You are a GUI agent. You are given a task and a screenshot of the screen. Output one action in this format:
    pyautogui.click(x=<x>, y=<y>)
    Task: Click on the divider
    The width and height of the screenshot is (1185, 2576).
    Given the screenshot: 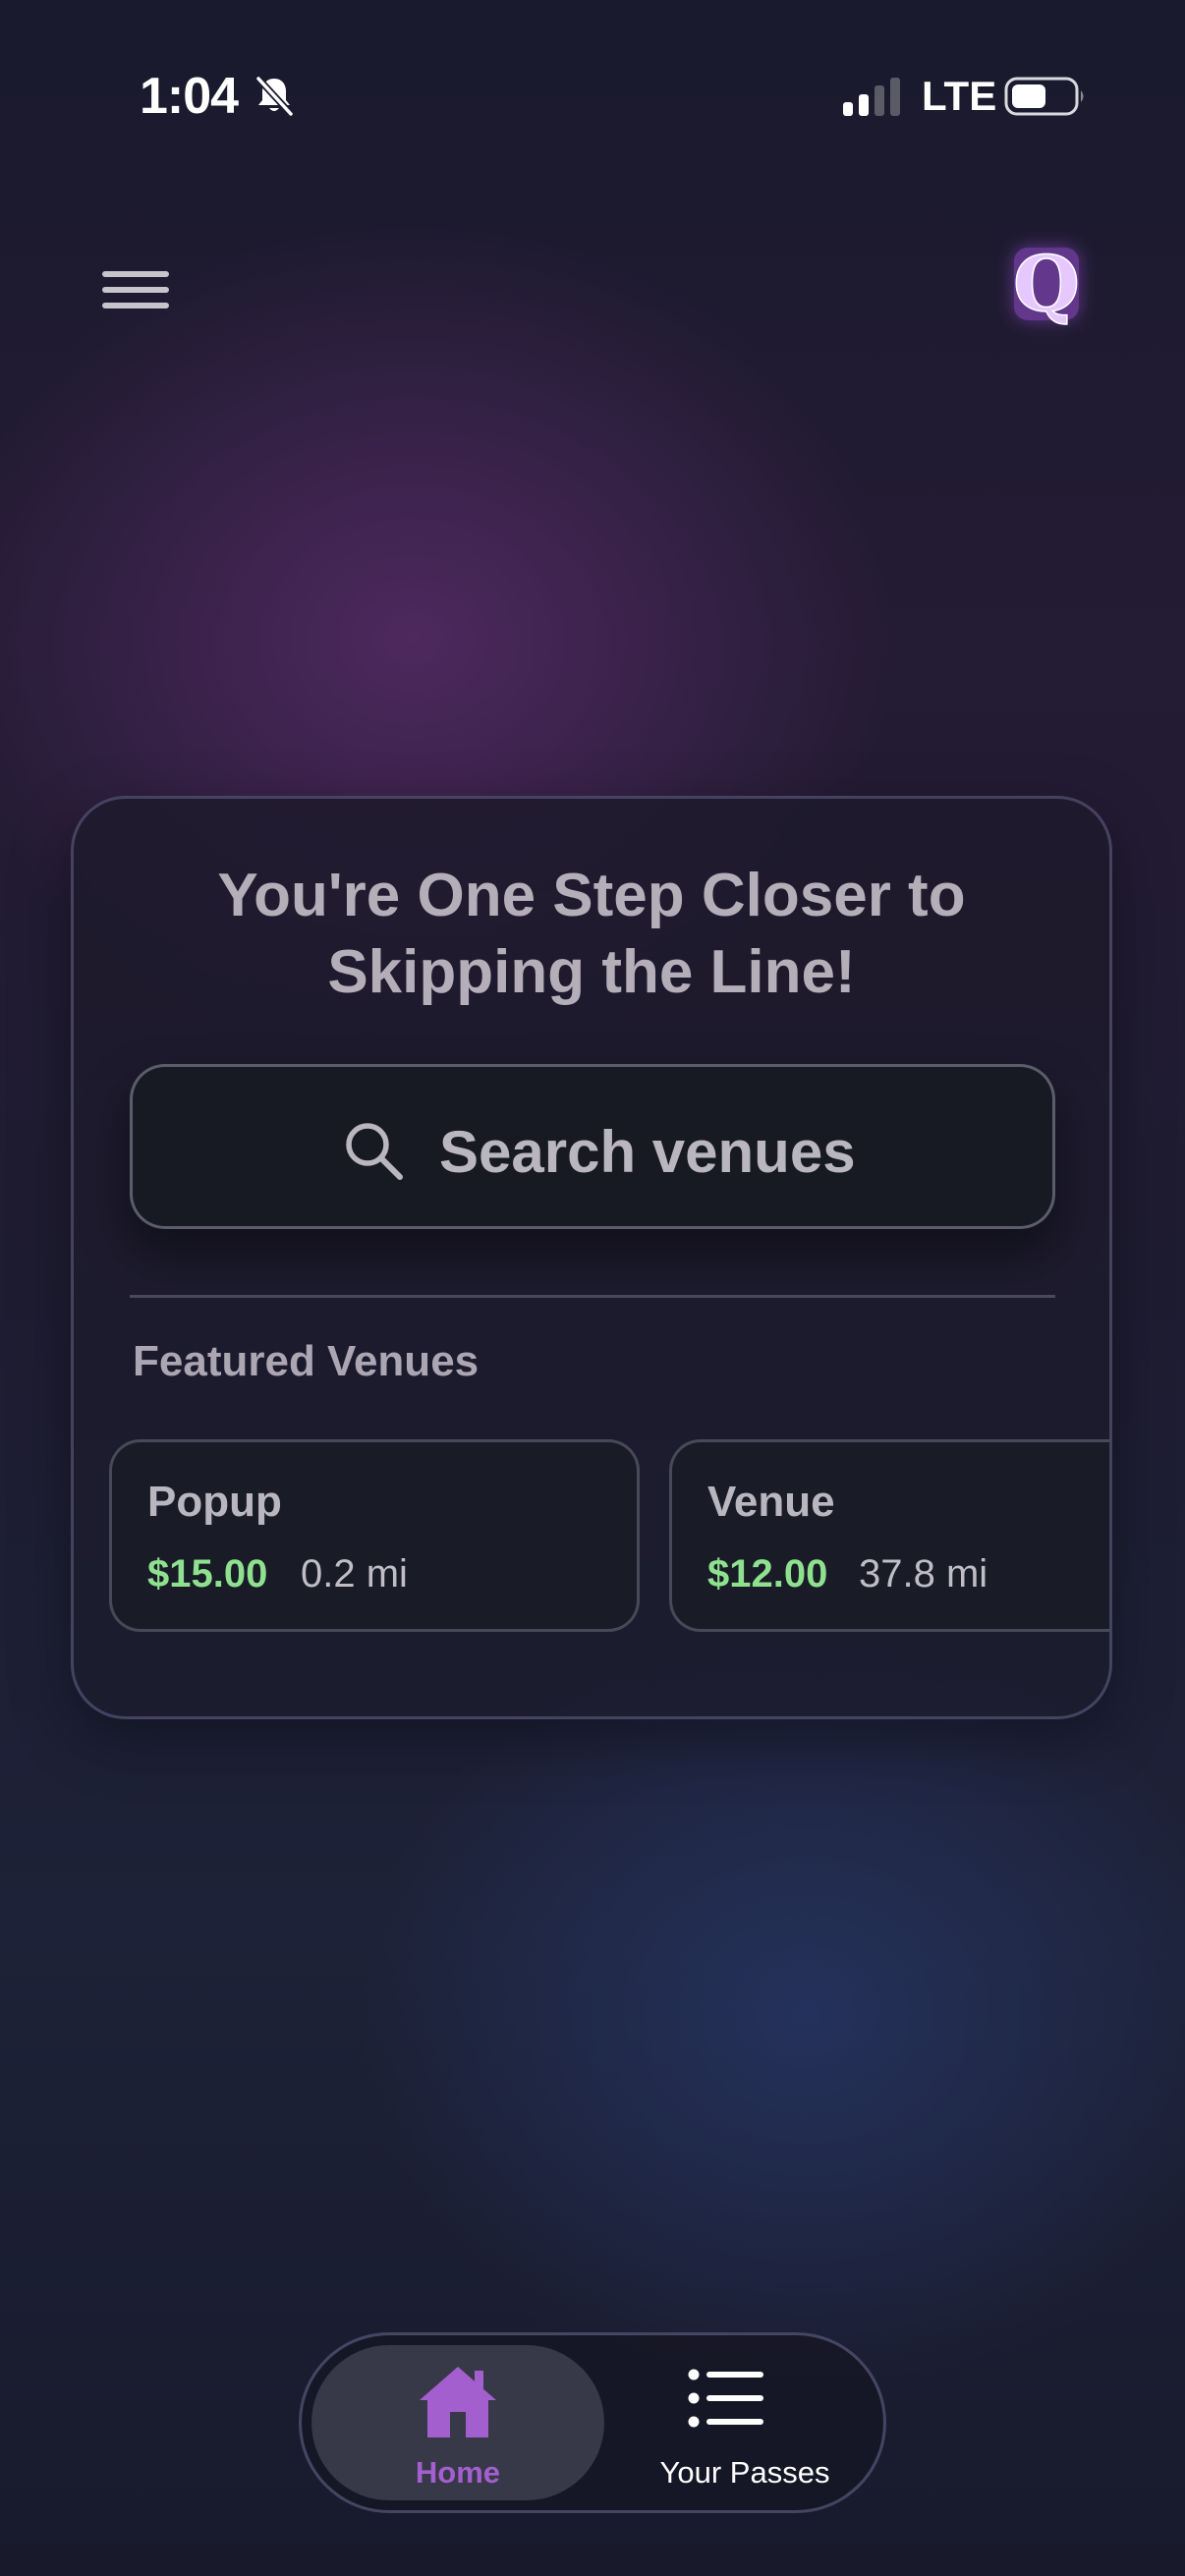 What is the action you would take?
    pyautogui.click(x=592, y=1296)
    